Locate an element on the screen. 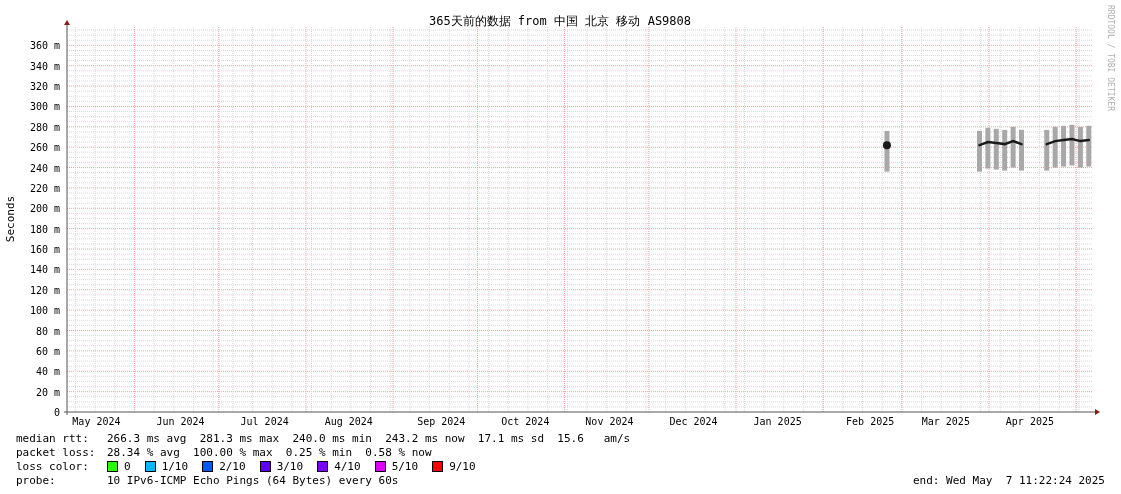  legend-text: 9/10 is located at coordinates (462, 466).